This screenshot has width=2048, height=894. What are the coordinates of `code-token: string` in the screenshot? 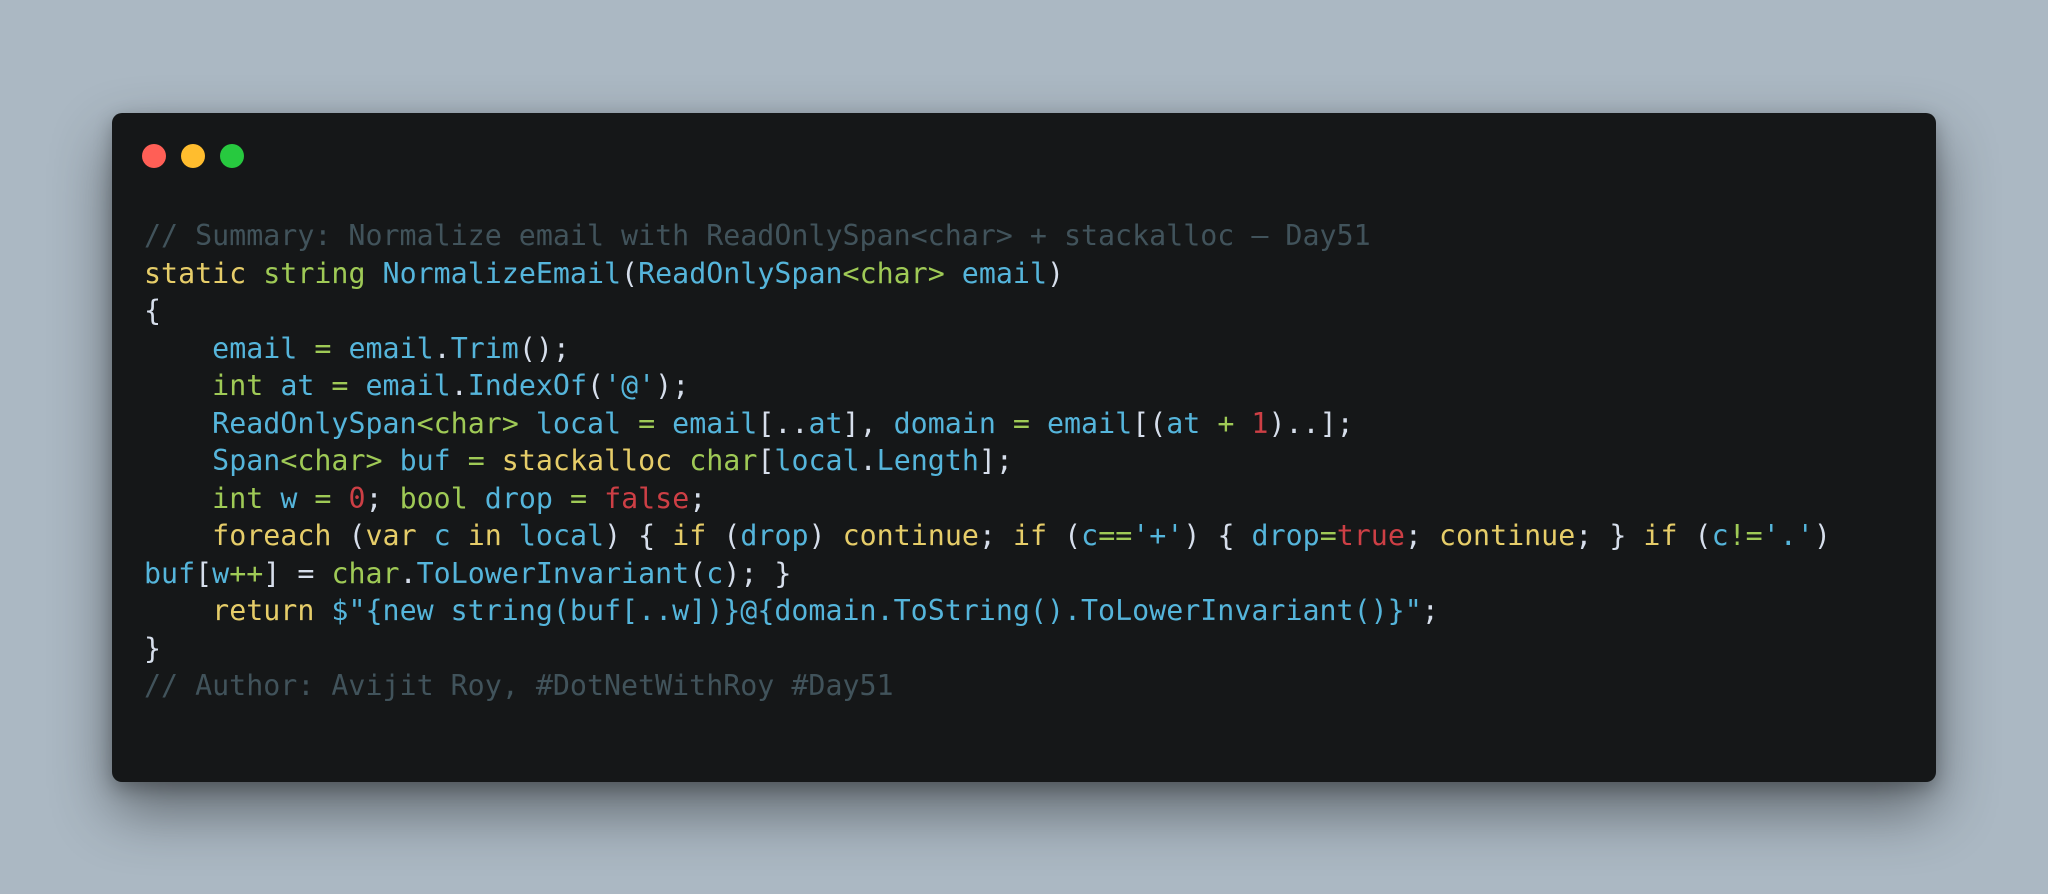 It's located at (314, 273).